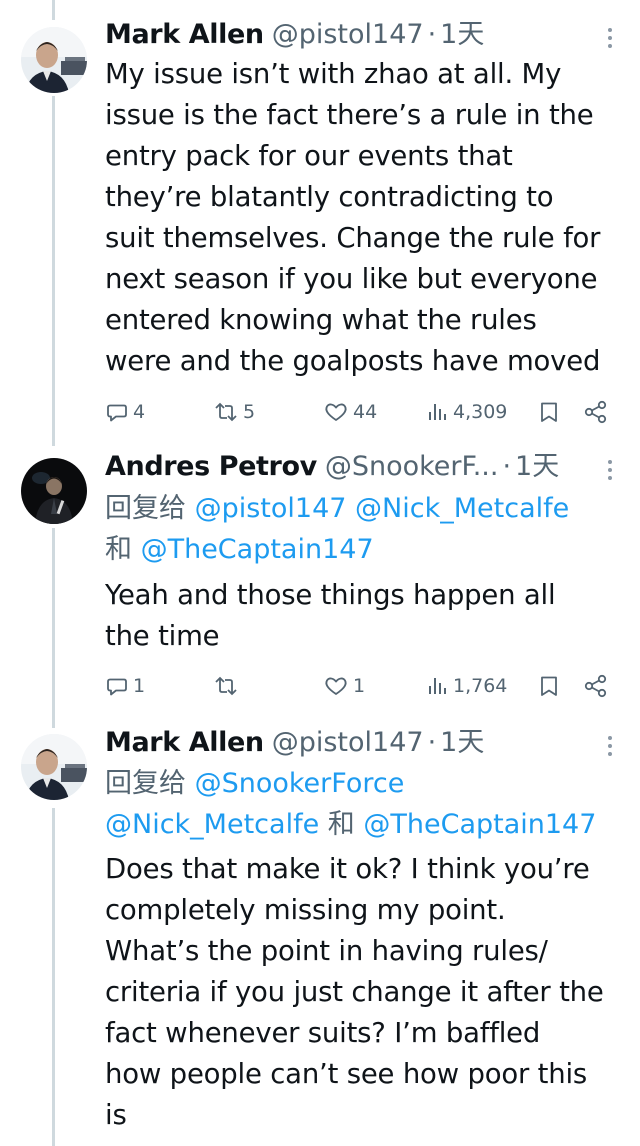  Describe the element at coordinates (323, 1033) in the screenshot. I see `text-line: fact whenever suits? I’m baffled` at that location.